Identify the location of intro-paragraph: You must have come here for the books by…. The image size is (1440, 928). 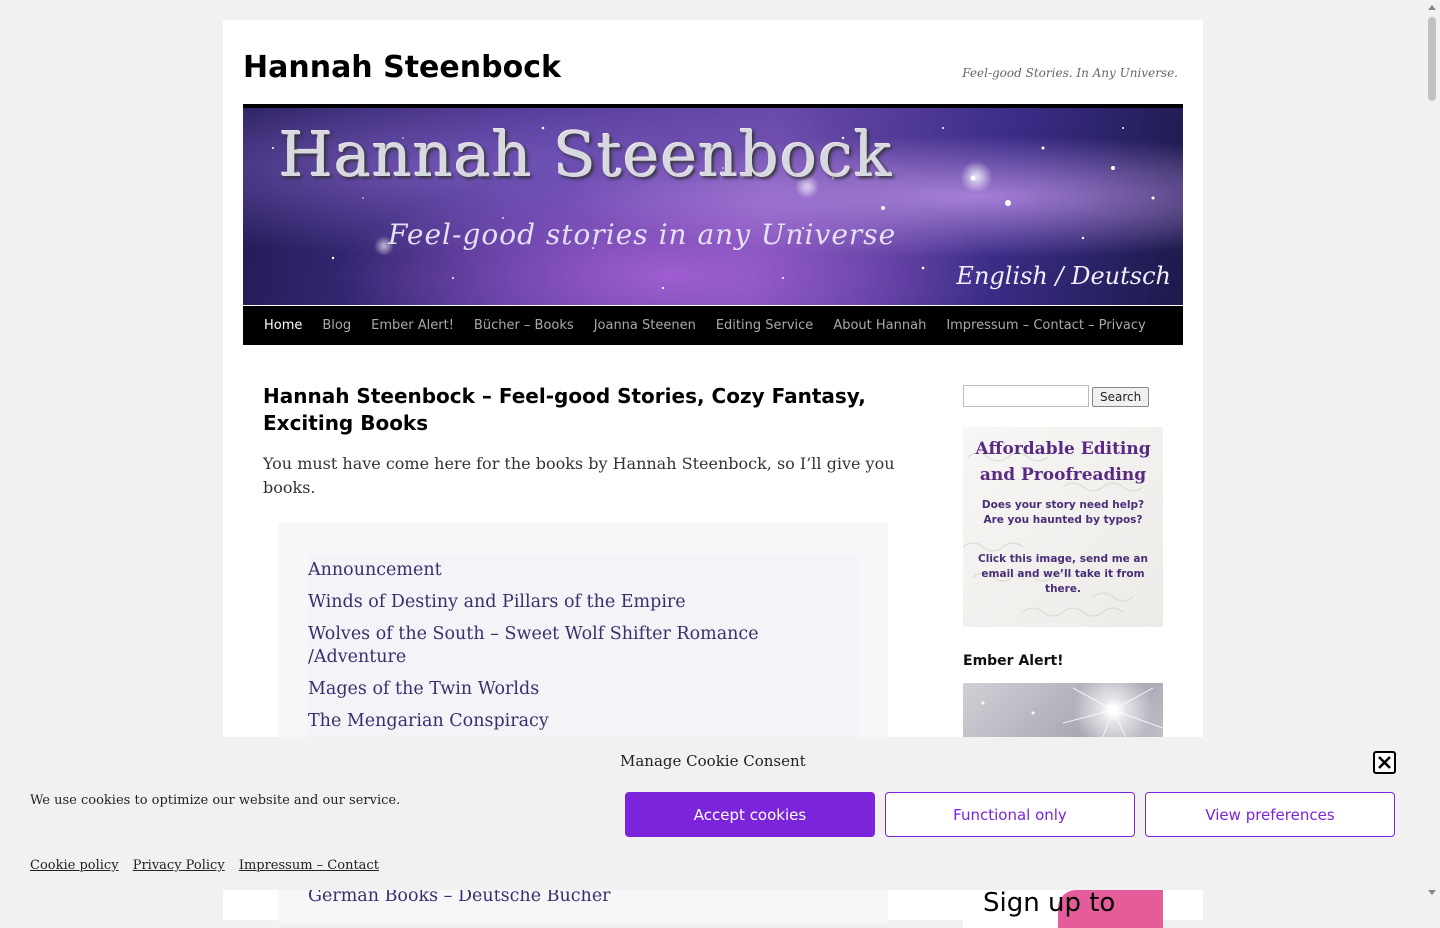
(579, 475).